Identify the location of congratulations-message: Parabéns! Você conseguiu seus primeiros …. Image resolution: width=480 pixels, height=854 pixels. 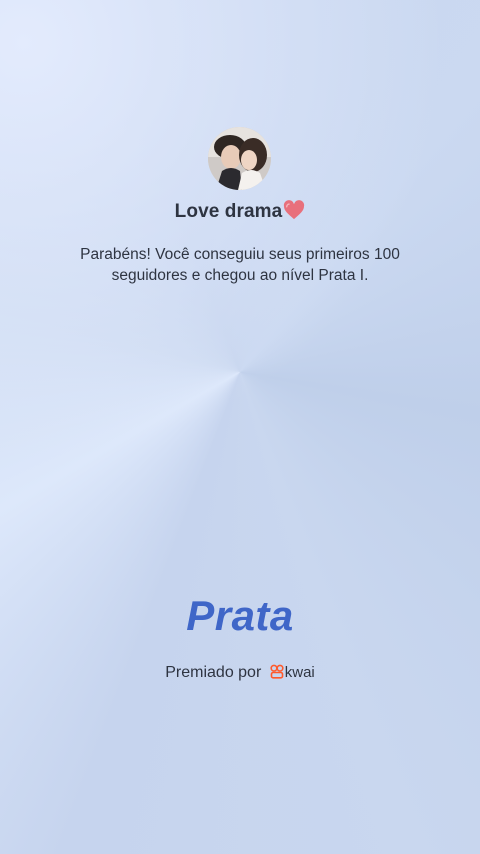
(240, 265).